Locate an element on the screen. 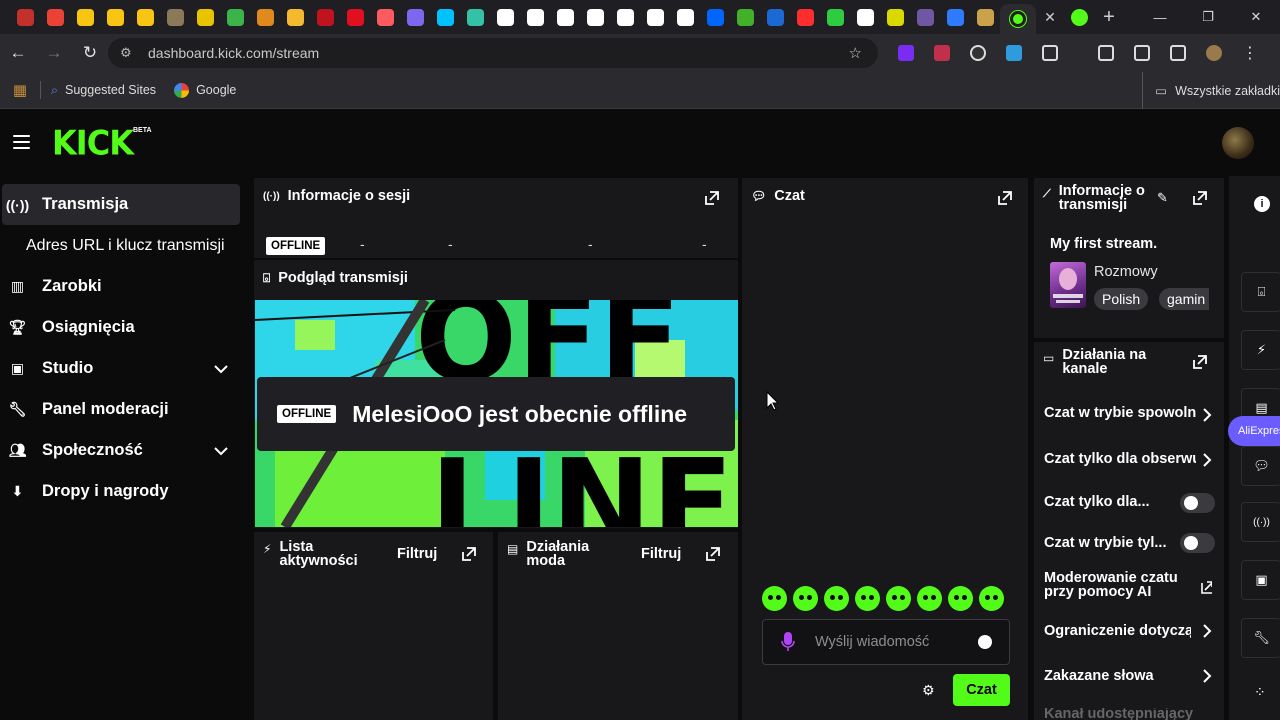  category-name: Rozmowy is located at coordinates (1126, 272).